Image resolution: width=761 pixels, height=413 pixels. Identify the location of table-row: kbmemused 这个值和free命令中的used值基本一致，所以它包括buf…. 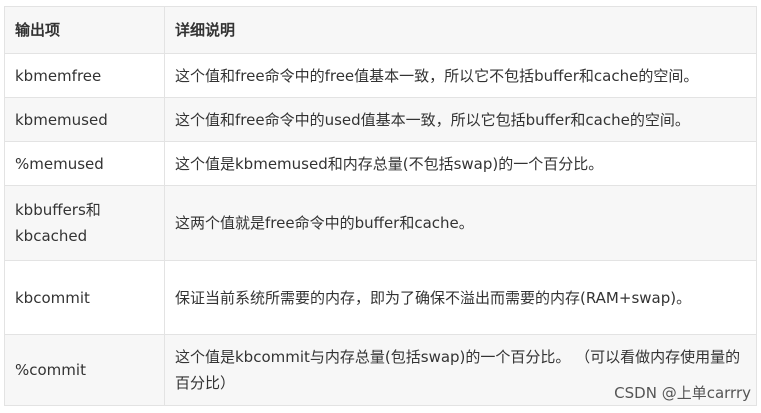
(380, 119).